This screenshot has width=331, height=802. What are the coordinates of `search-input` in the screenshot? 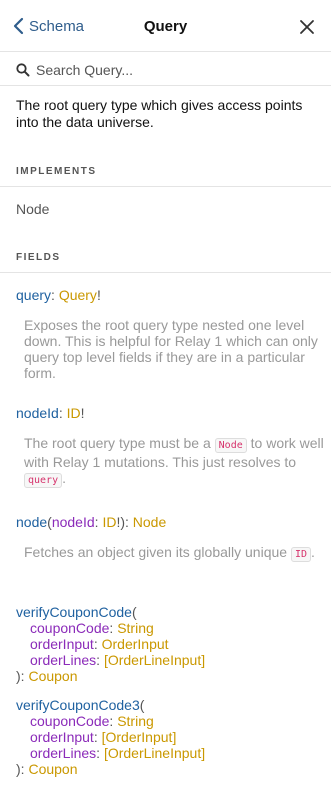 It's located at (176, 70).